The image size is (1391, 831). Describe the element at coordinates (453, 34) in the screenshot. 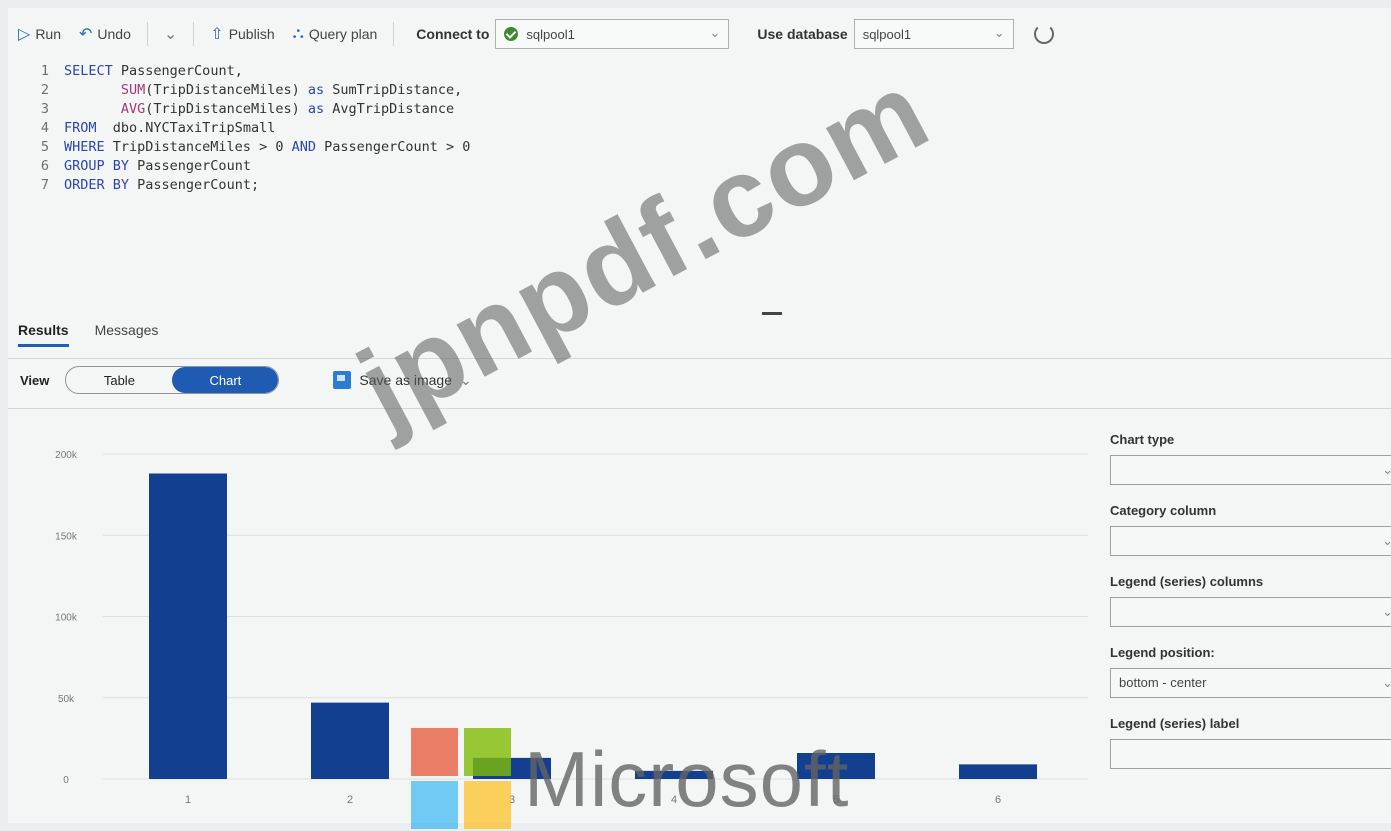

I see `connect-to-label: Connect to` at that location.